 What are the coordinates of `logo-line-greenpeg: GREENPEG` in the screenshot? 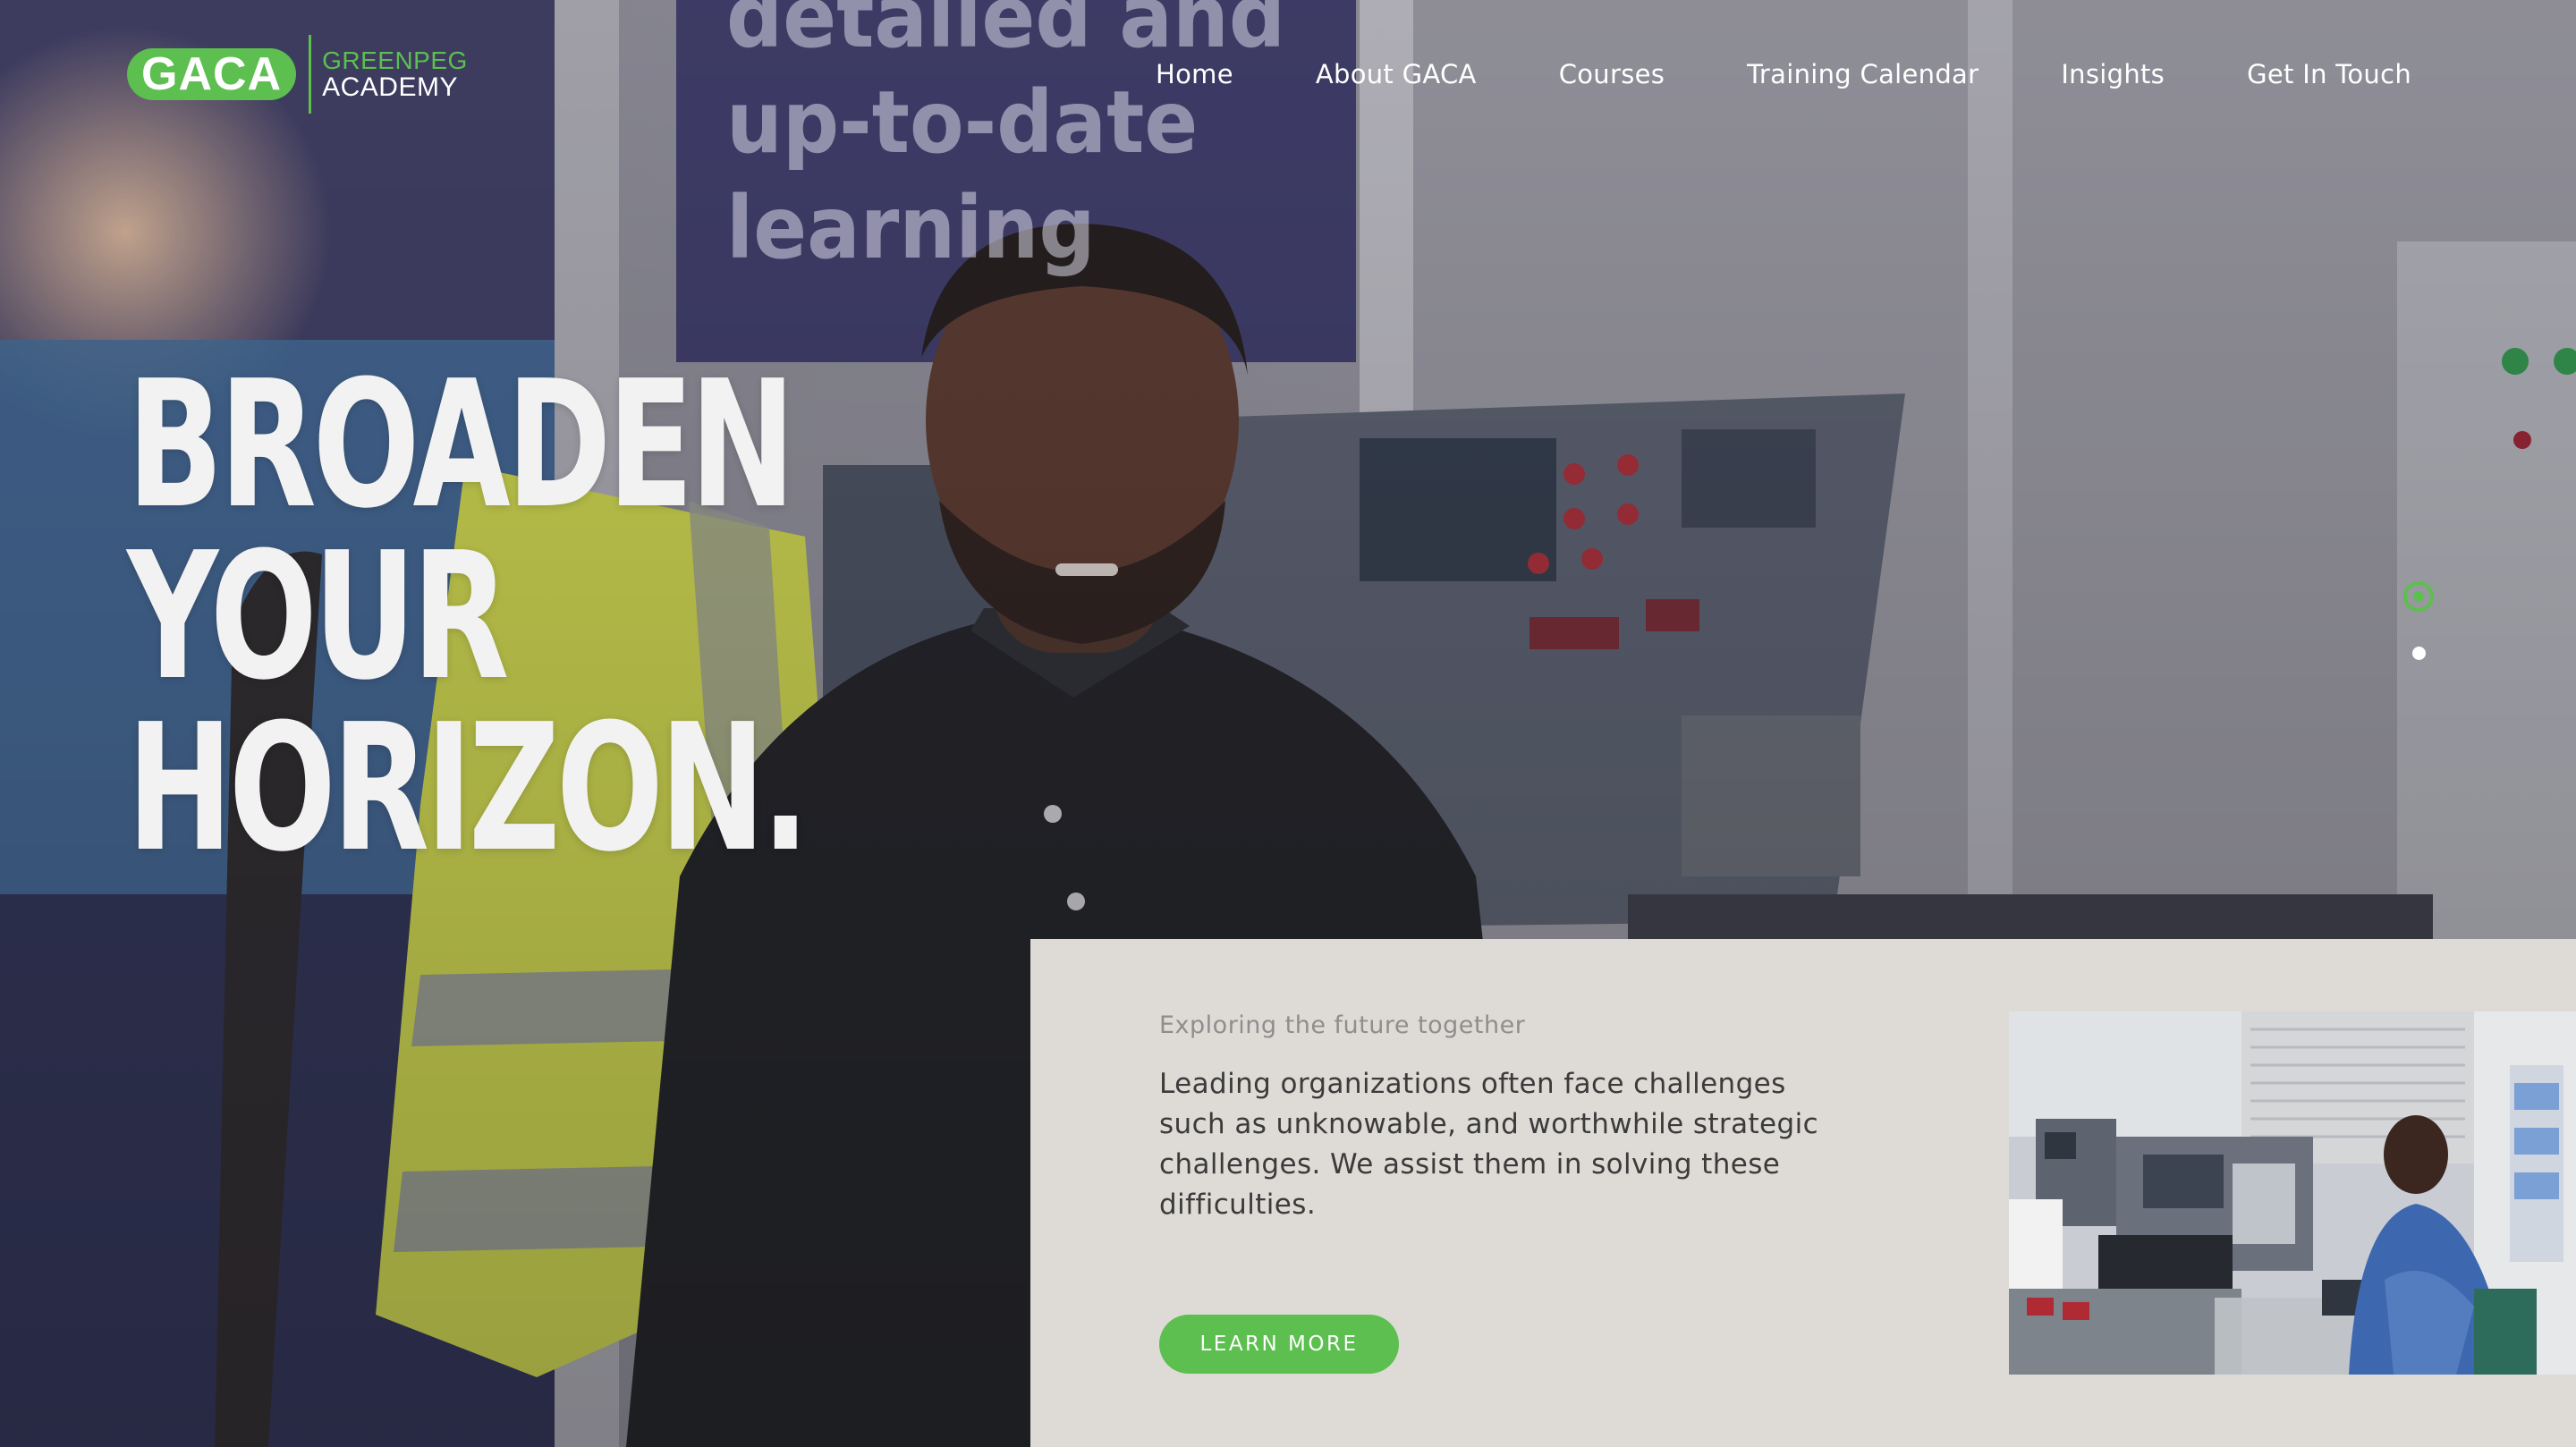 It's located at (395, 60).